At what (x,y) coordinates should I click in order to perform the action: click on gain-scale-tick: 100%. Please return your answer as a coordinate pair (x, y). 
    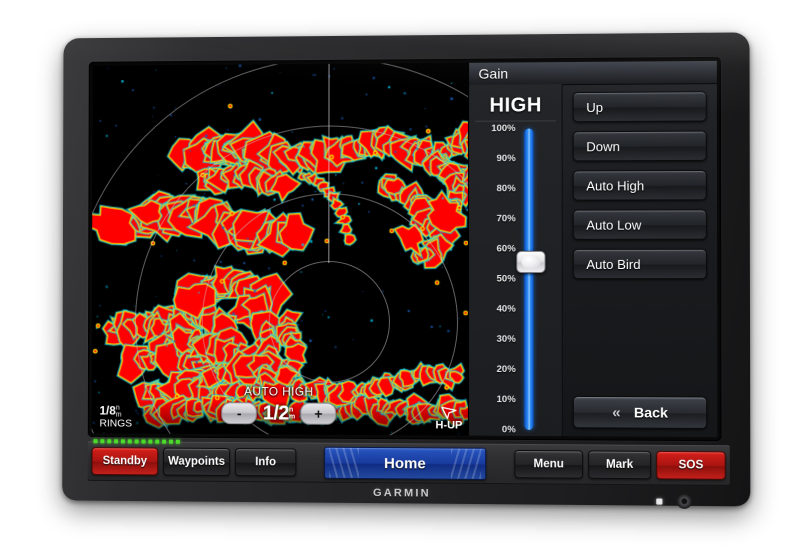
    Looking at the image, I should click on (503, 129).